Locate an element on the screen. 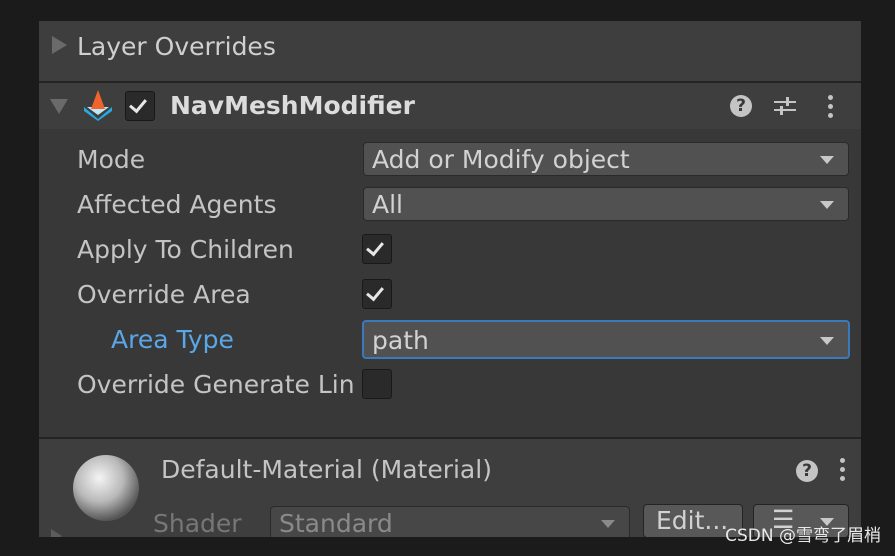 Image resolution: width=895 pixels, height=556 pixels. presets-icon is located at coordinates (785, 106).